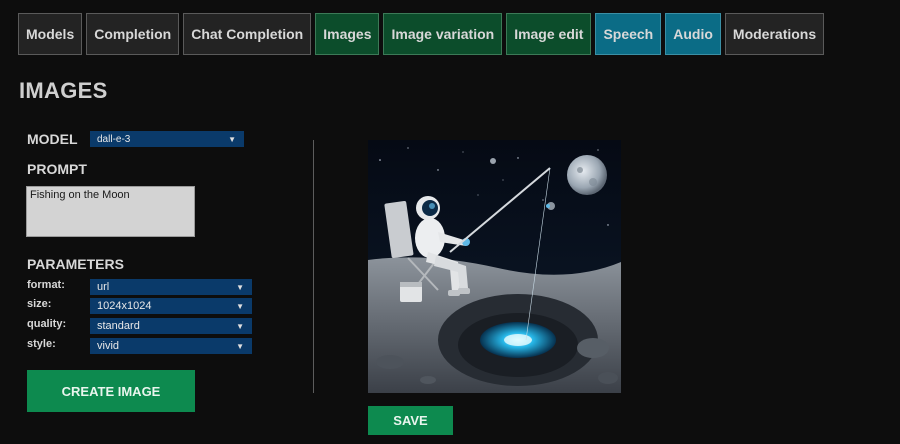 The height and width of the screenshot is (444, 900). I want to click on page-title: IMAGES, so click(63, 90).